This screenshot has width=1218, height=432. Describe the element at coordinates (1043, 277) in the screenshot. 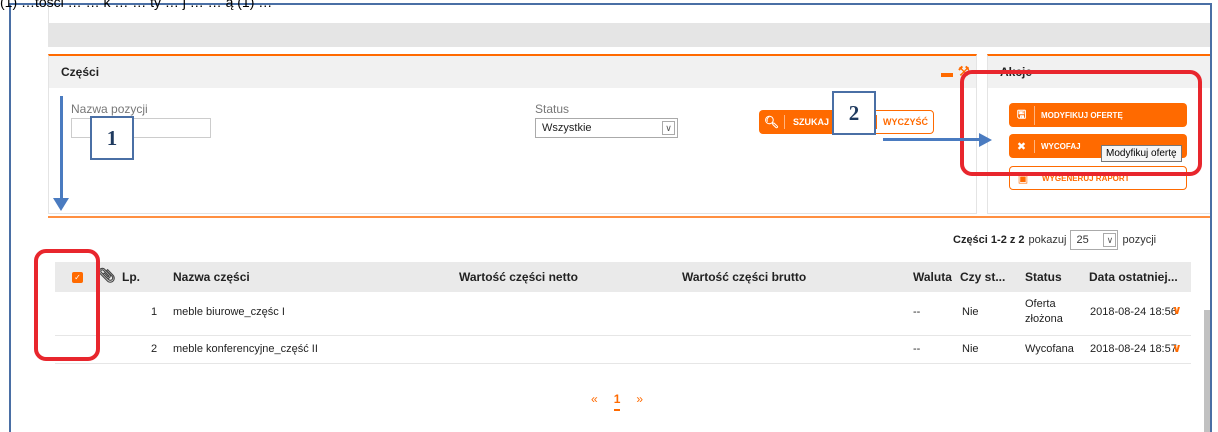

I see `col-status: Status` at that location.